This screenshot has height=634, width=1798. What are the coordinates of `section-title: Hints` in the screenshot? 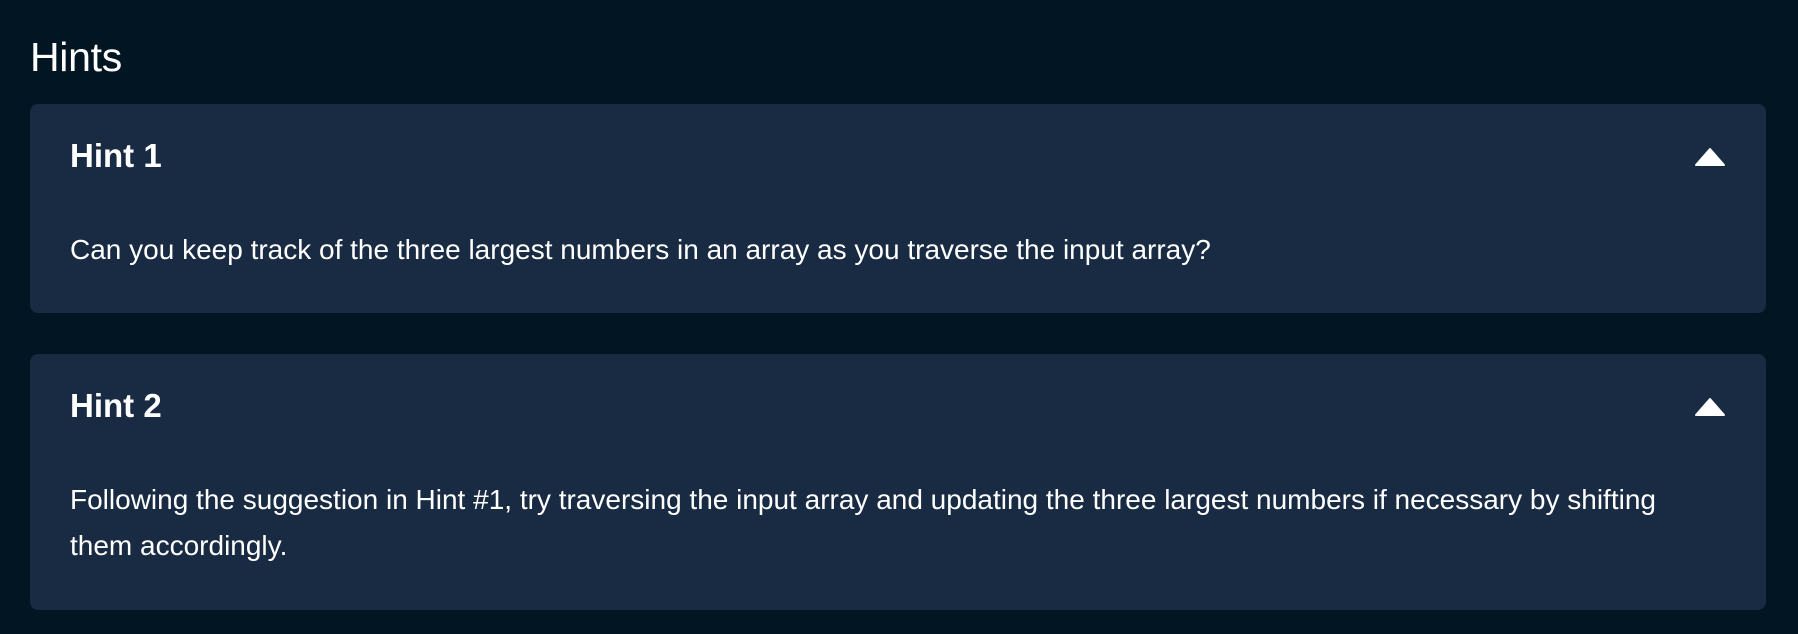 It's located at (76, 57).